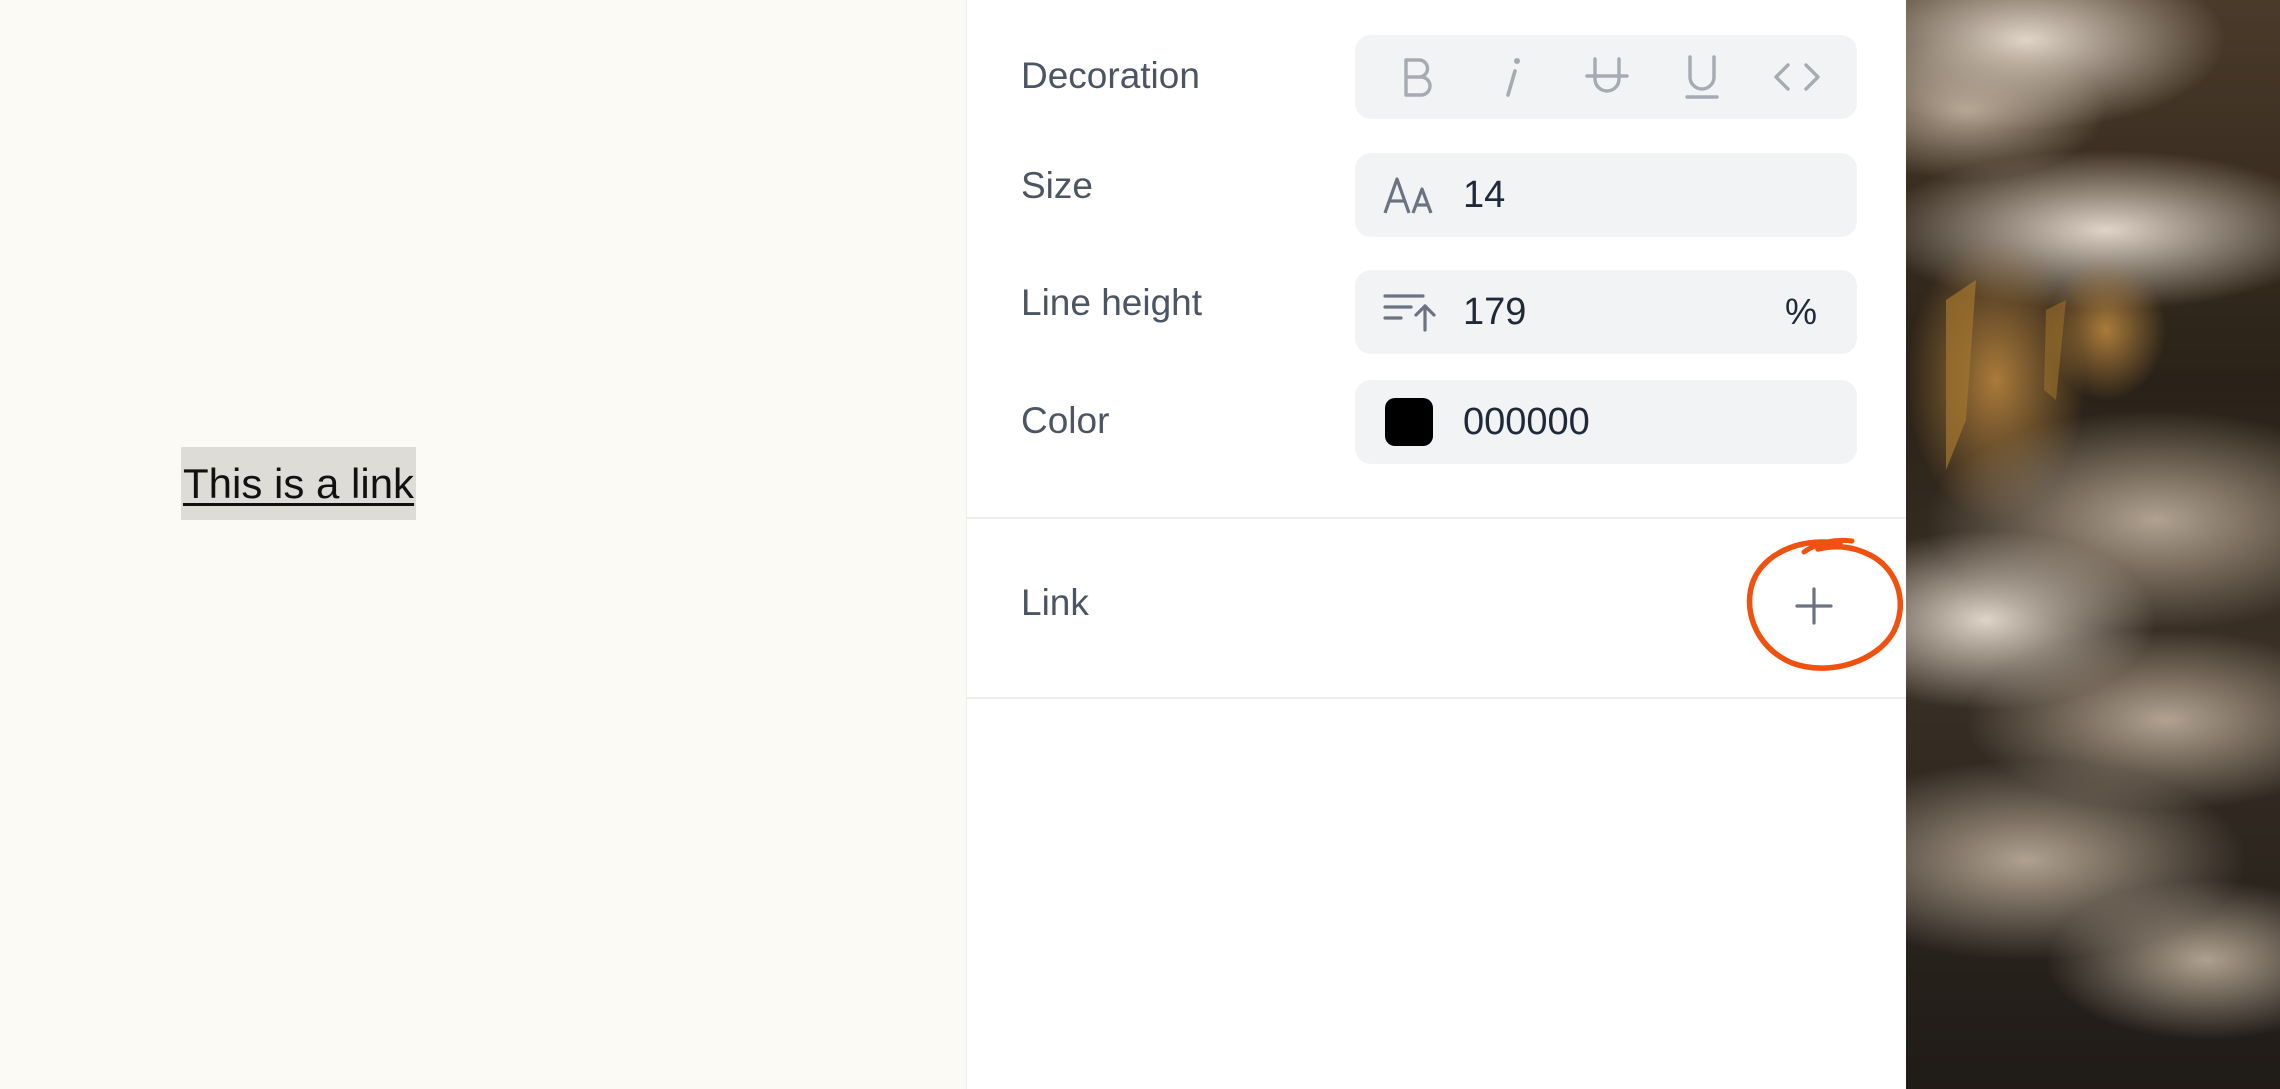 The height and width of the screenshot is (1089, 2280). I want to click on line-height-icon, so click(1409, 313).